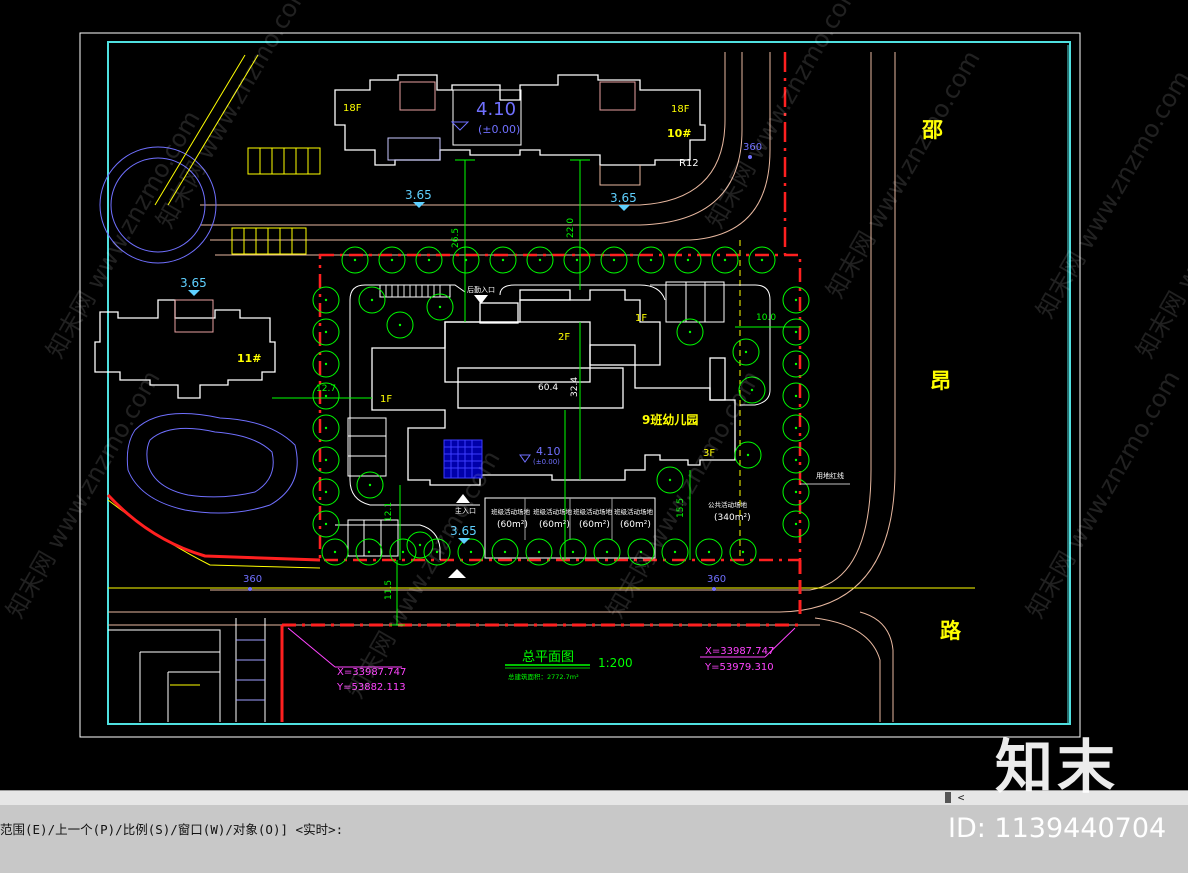  I want to click on dimension-label: 10.0, so click(766, 318).